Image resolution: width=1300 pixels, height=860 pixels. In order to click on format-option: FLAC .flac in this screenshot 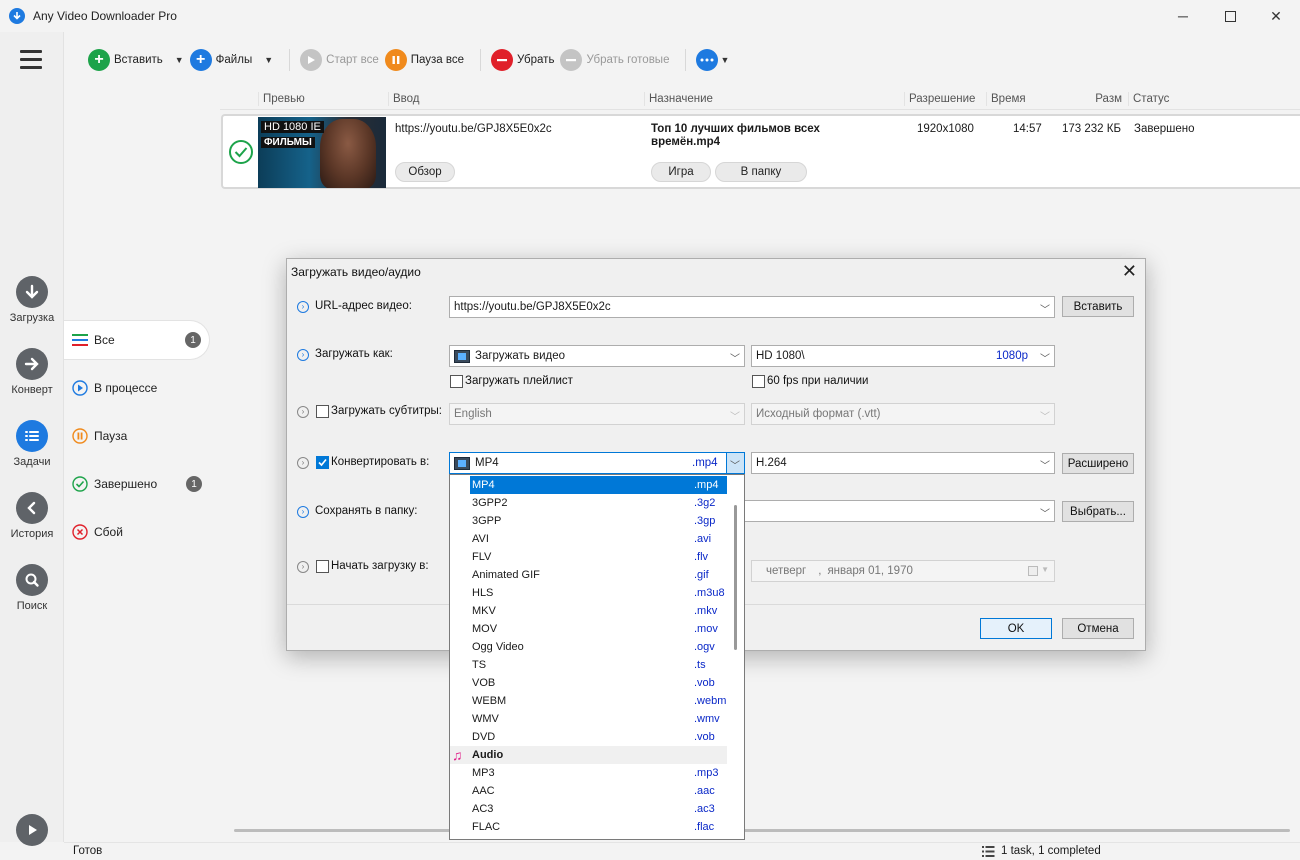, I will do `click(598, 827)`.